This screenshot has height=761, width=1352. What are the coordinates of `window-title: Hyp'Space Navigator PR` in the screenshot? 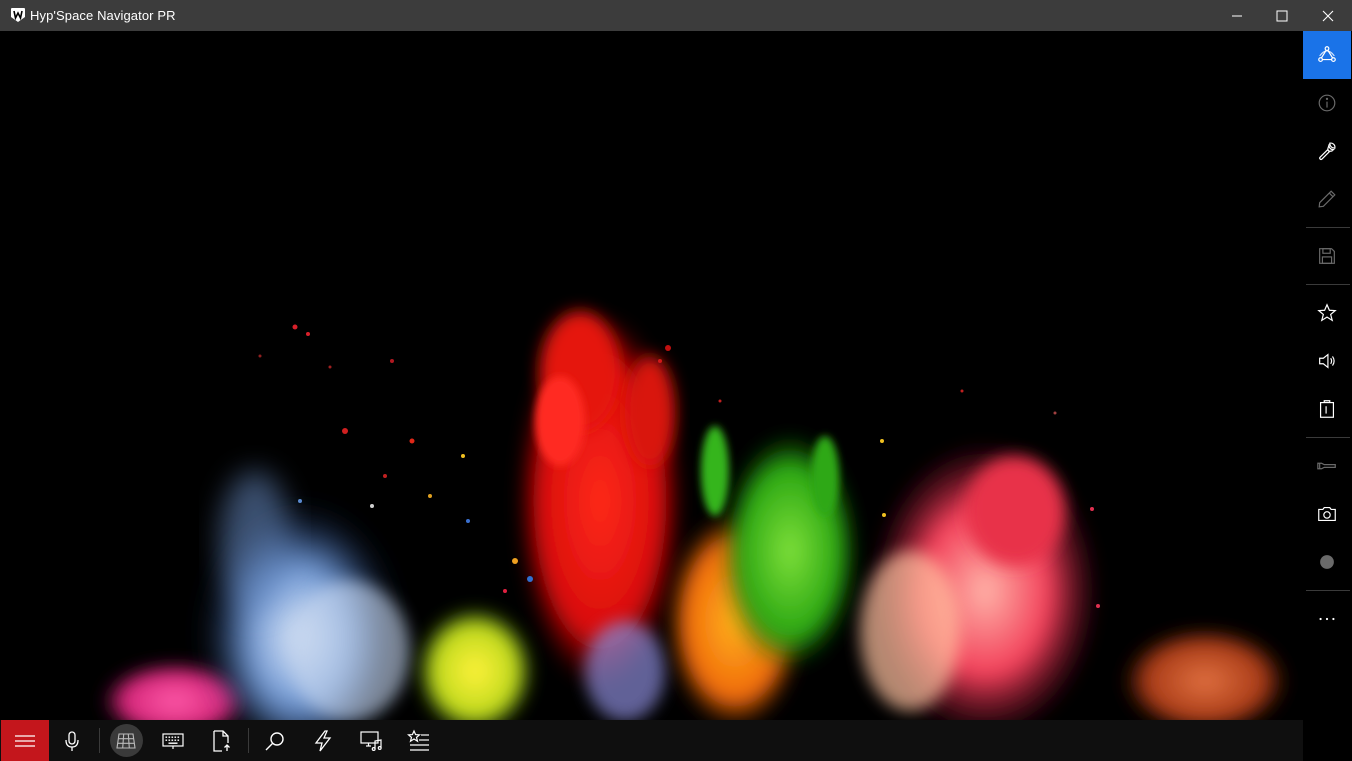 It's located at (103, 15).